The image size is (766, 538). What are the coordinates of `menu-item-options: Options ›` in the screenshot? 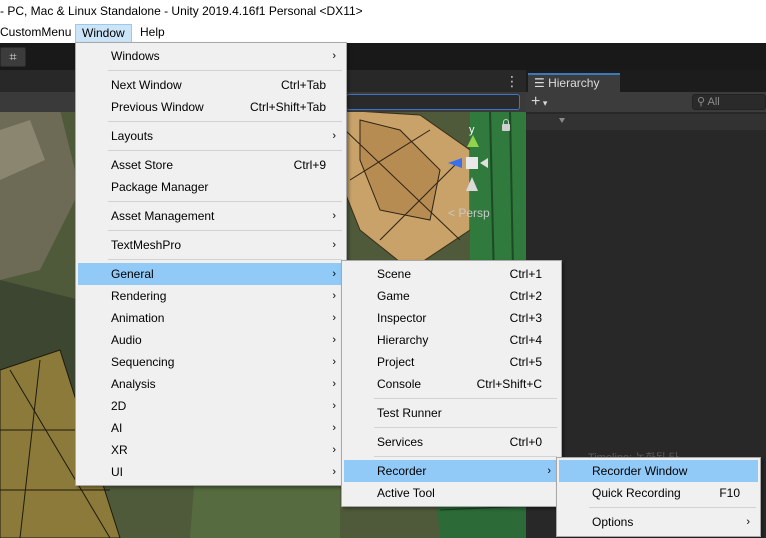 It's located at (658, 522).